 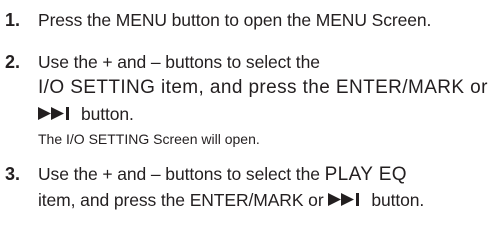 I want to click on step-text-highlight: PLAY EQ, so click(x=365, y=174).